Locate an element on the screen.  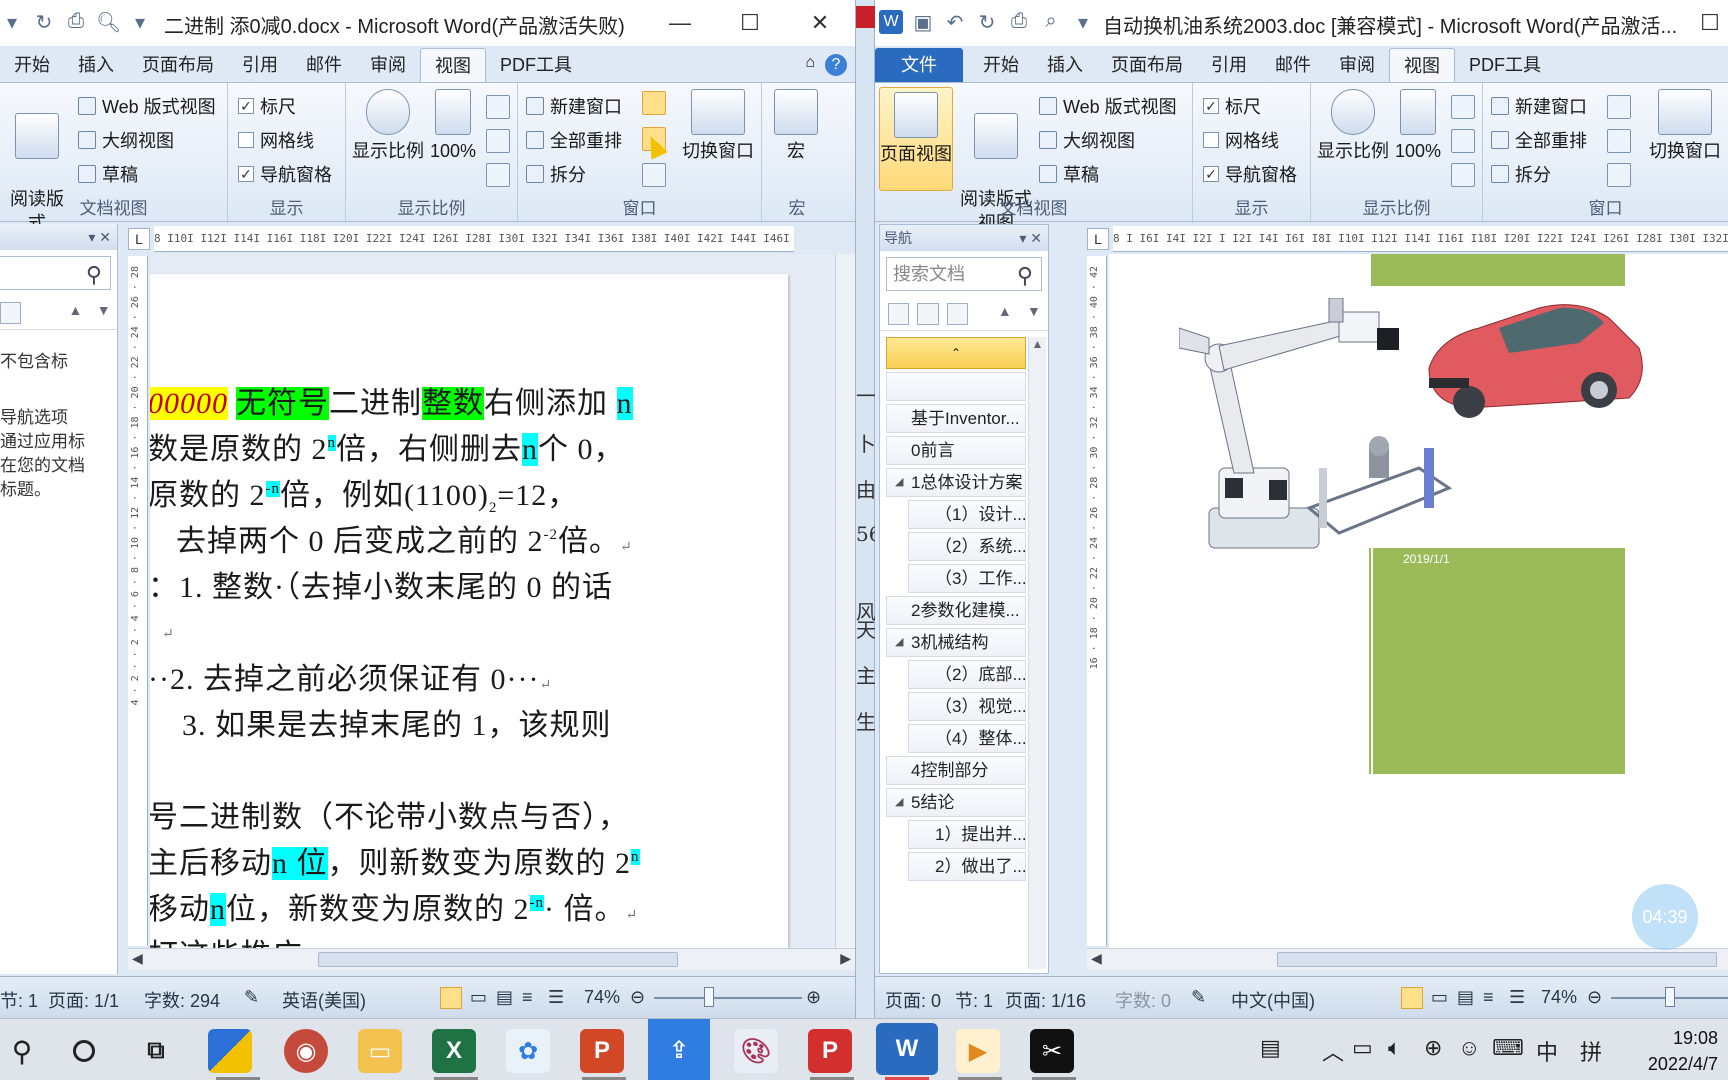
horizontal-scrollbar: ◀ ▶ is located at coordinates (491, 959).